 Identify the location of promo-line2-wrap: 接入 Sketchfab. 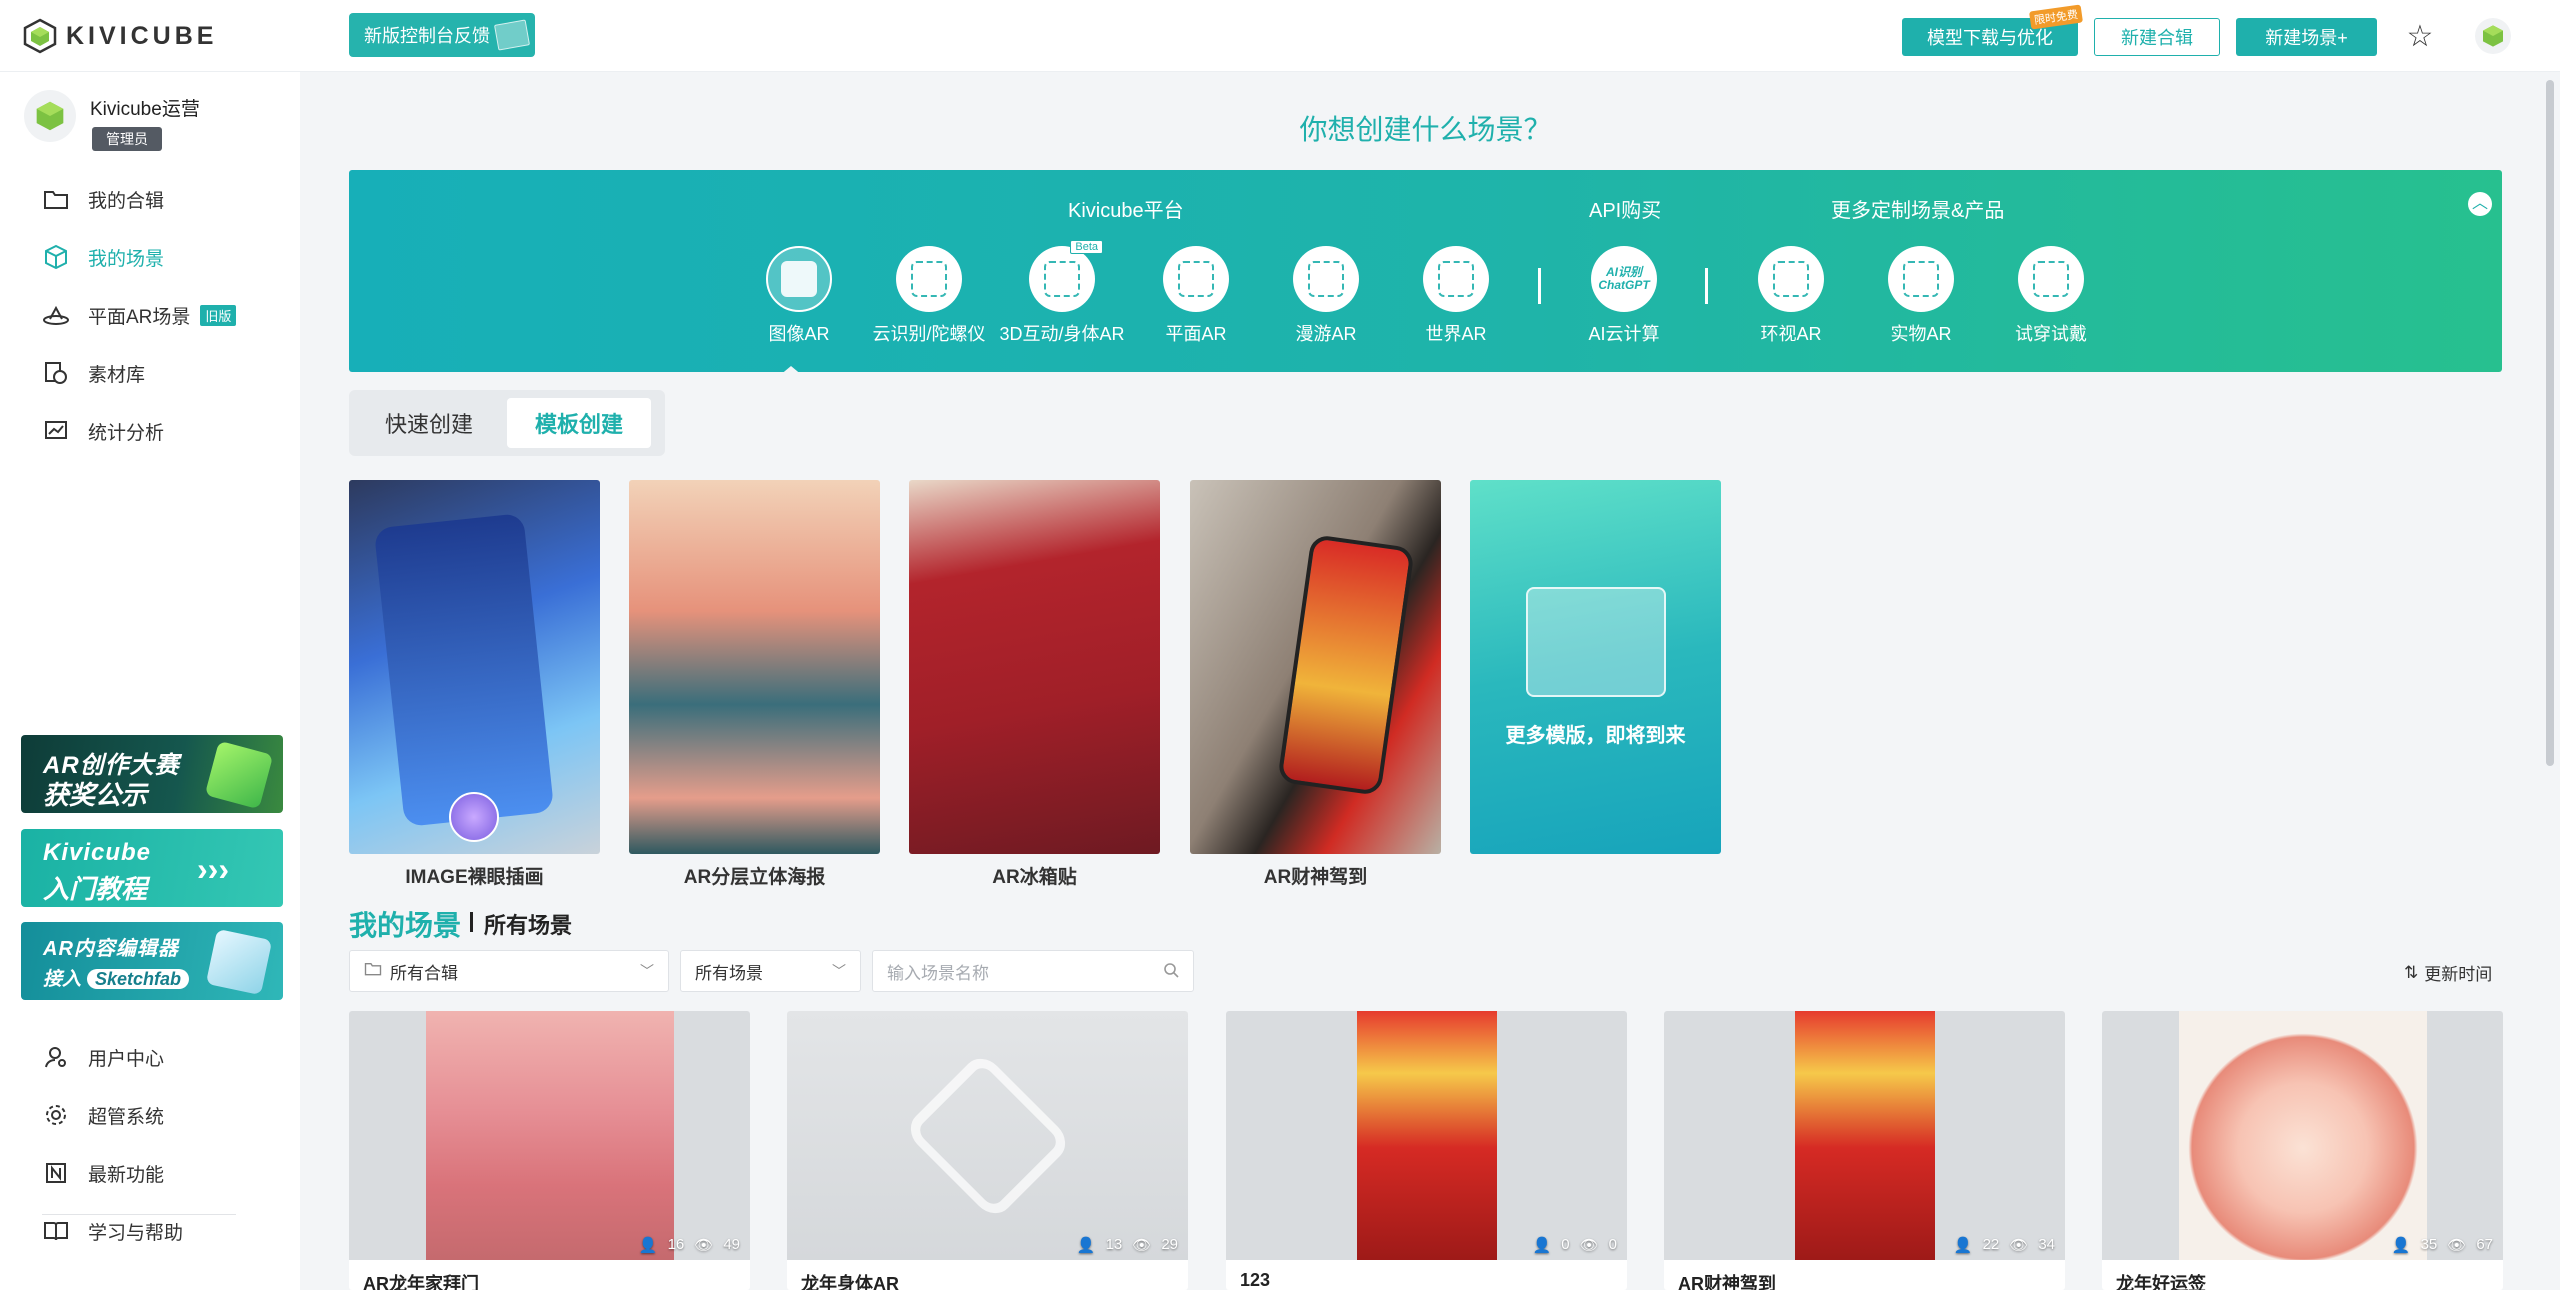
(116, 977).